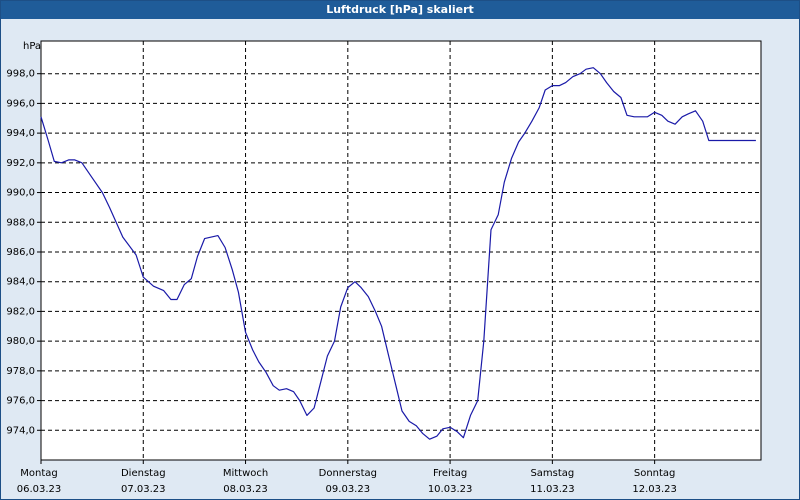 The height and width of the screenshot is (500, 800). Describe the element at coordinates (654, 489) in the screenshot. I see `x-tick-date-label: 12.03.23` at that location.